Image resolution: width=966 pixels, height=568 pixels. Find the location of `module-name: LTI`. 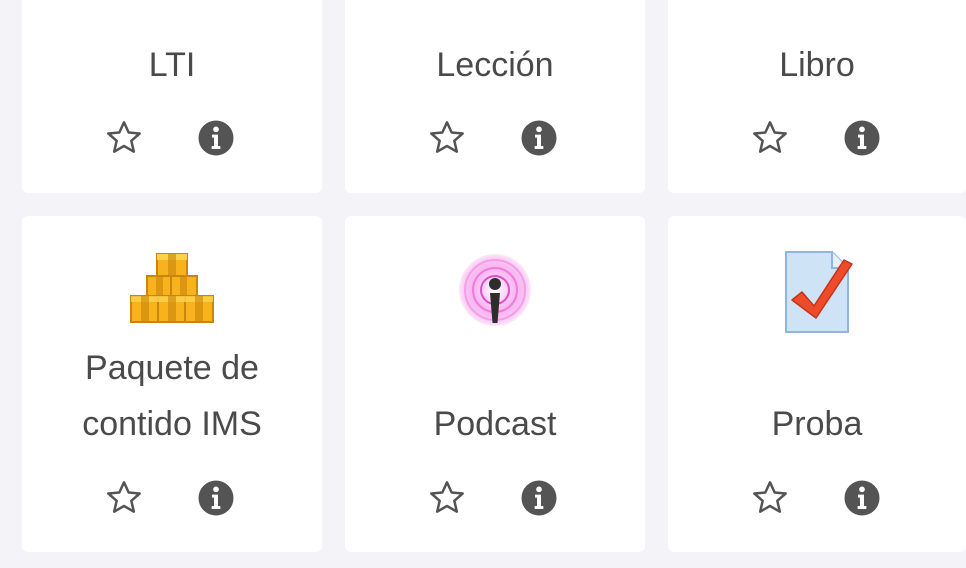

module-name: LTI is located at coordinates (172, 65).